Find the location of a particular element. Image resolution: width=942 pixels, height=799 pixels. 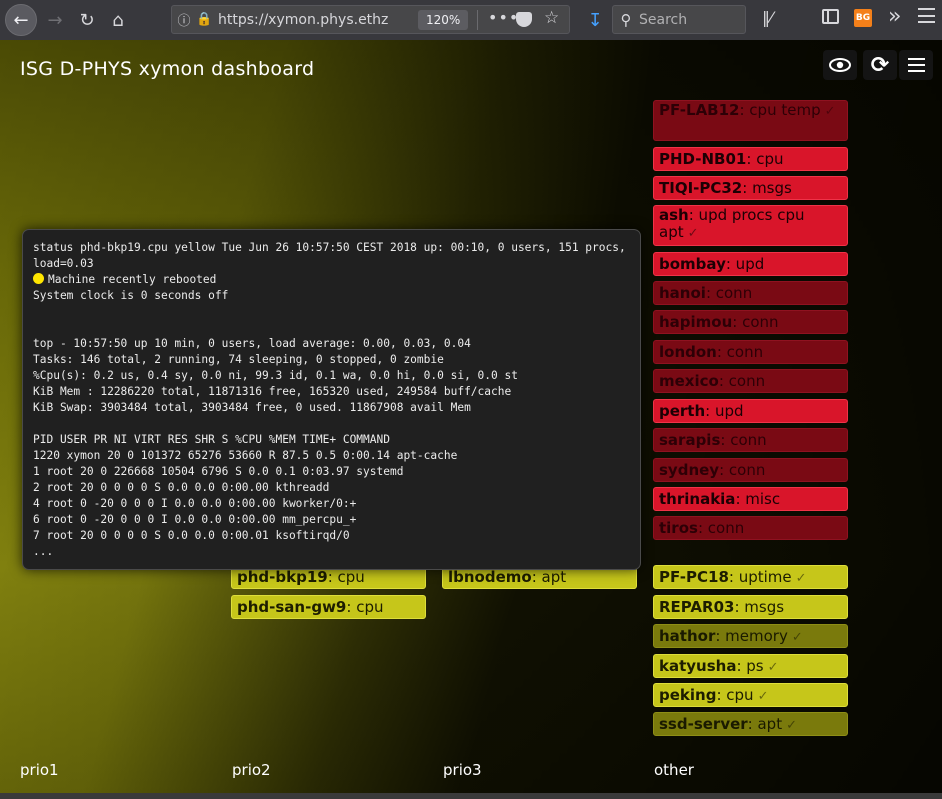

bg-extension-icon: BG is located at coordinates (863, 18).